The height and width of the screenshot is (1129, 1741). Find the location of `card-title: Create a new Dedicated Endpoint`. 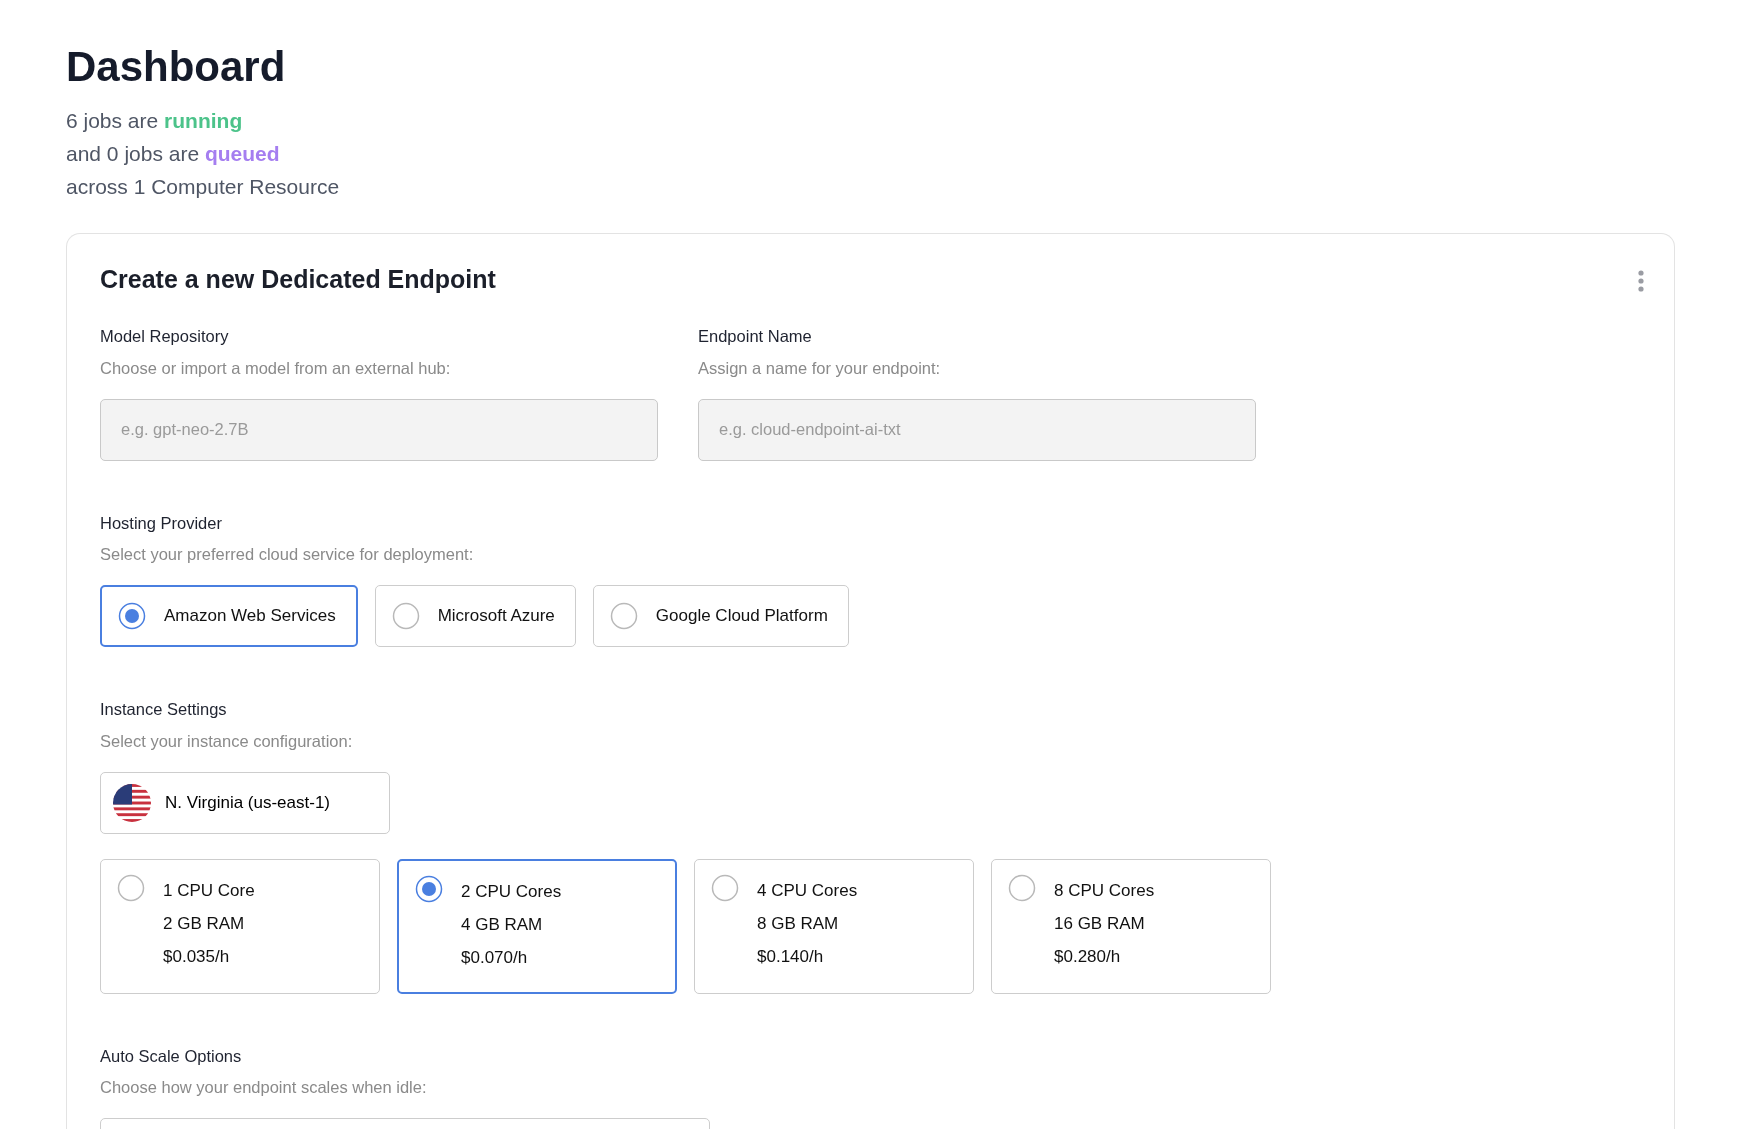

card-title: Create a new Dedicated Endpoint is located at coordinates (298, 279).